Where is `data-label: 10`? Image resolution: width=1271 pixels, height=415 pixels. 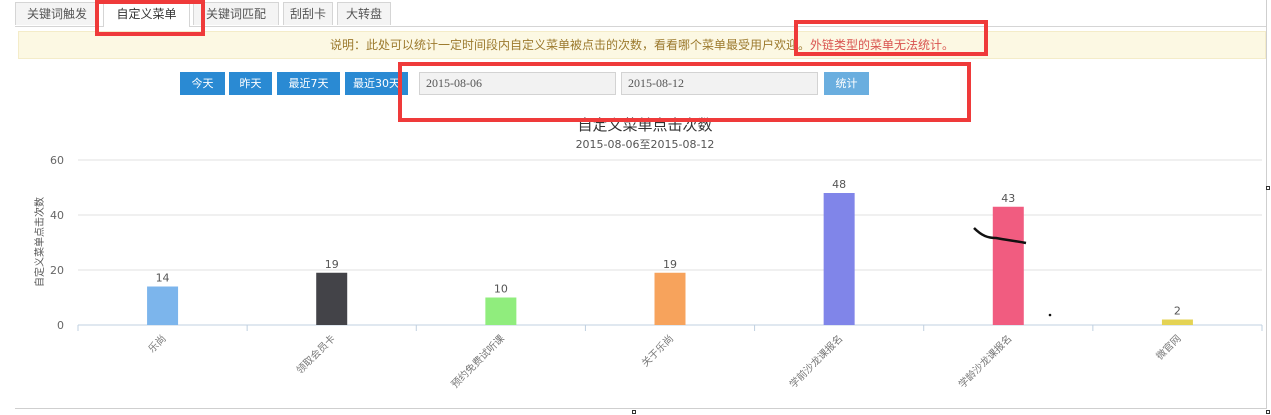 data-label: 10 is located at coordinates (501, 289).